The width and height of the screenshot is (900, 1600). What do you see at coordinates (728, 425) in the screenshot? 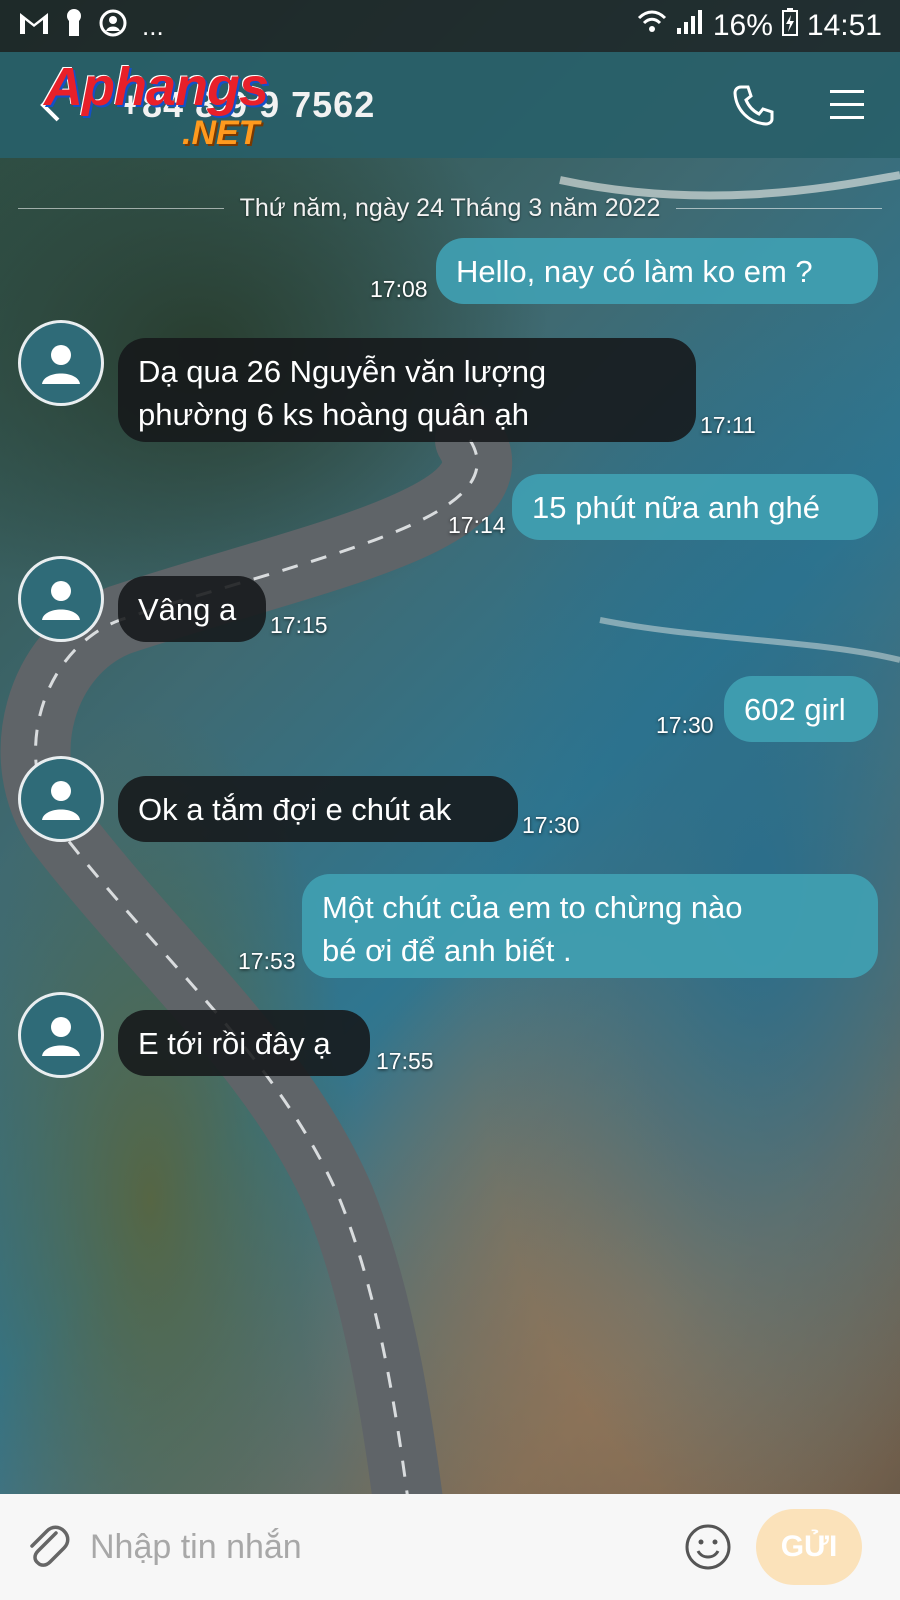
I see `message-time: 17:11` at bounding box center [728, 425].